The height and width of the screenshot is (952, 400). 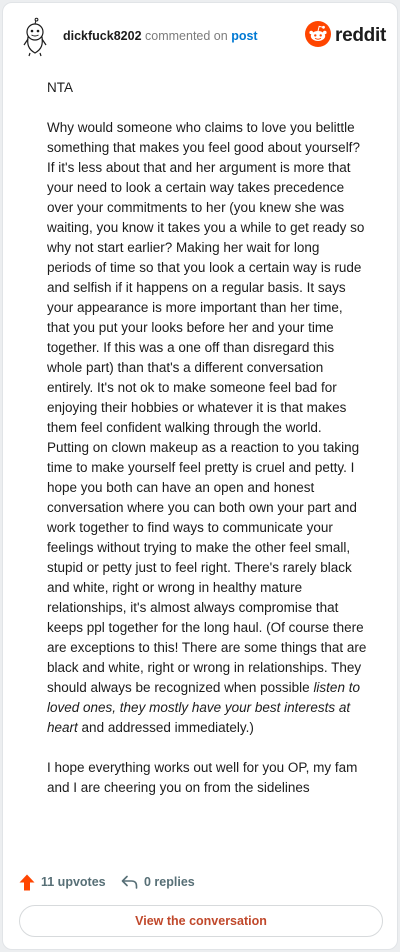 What do you see at coordinates (35, 37) in the screenshot?
I see `snoo-avatar-icon` at bounding box center [35, 37].